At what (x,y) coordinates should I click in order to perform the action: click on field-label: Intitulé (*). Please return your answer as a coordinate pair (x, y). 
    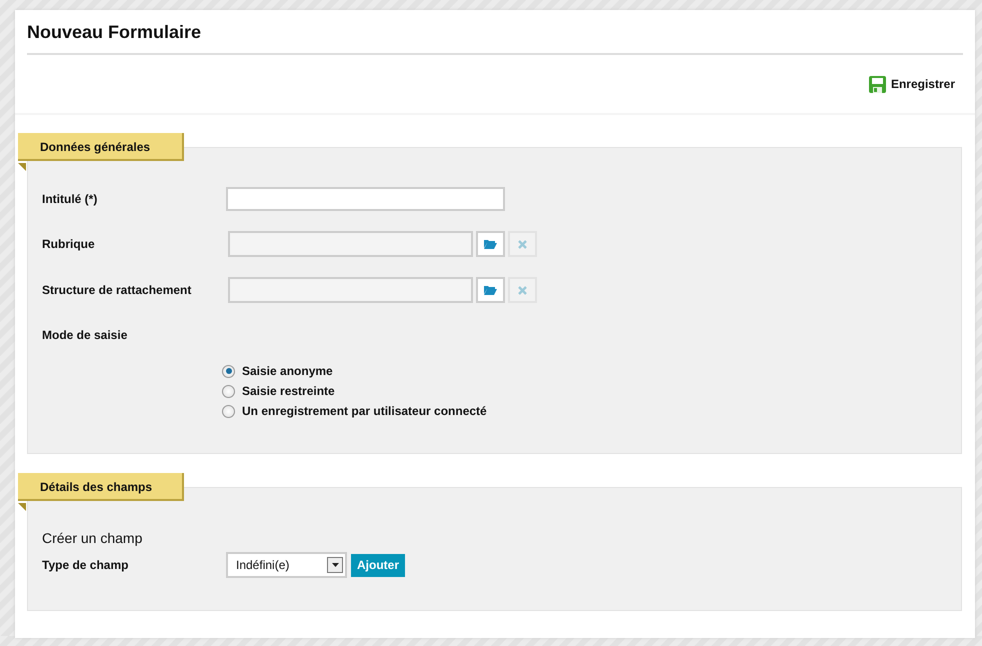
    Looking at the image, I should click on (70, 199).